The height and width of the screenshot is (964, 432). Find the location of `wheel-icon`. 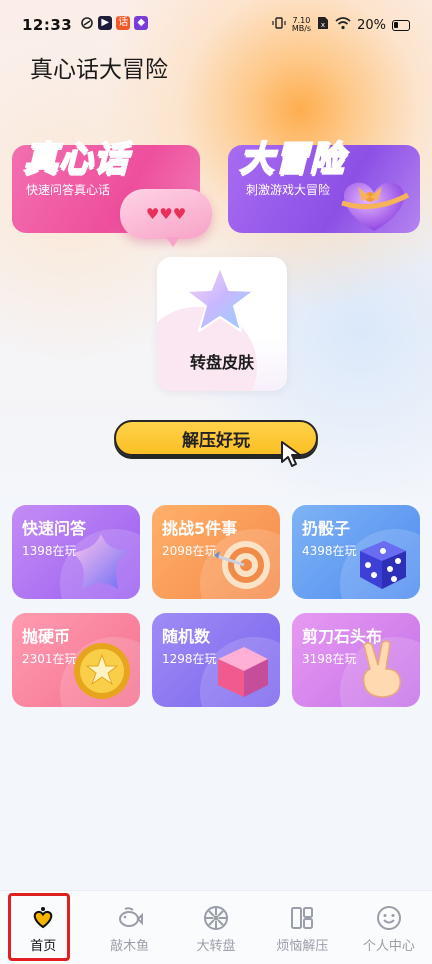

wheel-icon is located at coordinates (216, 918).